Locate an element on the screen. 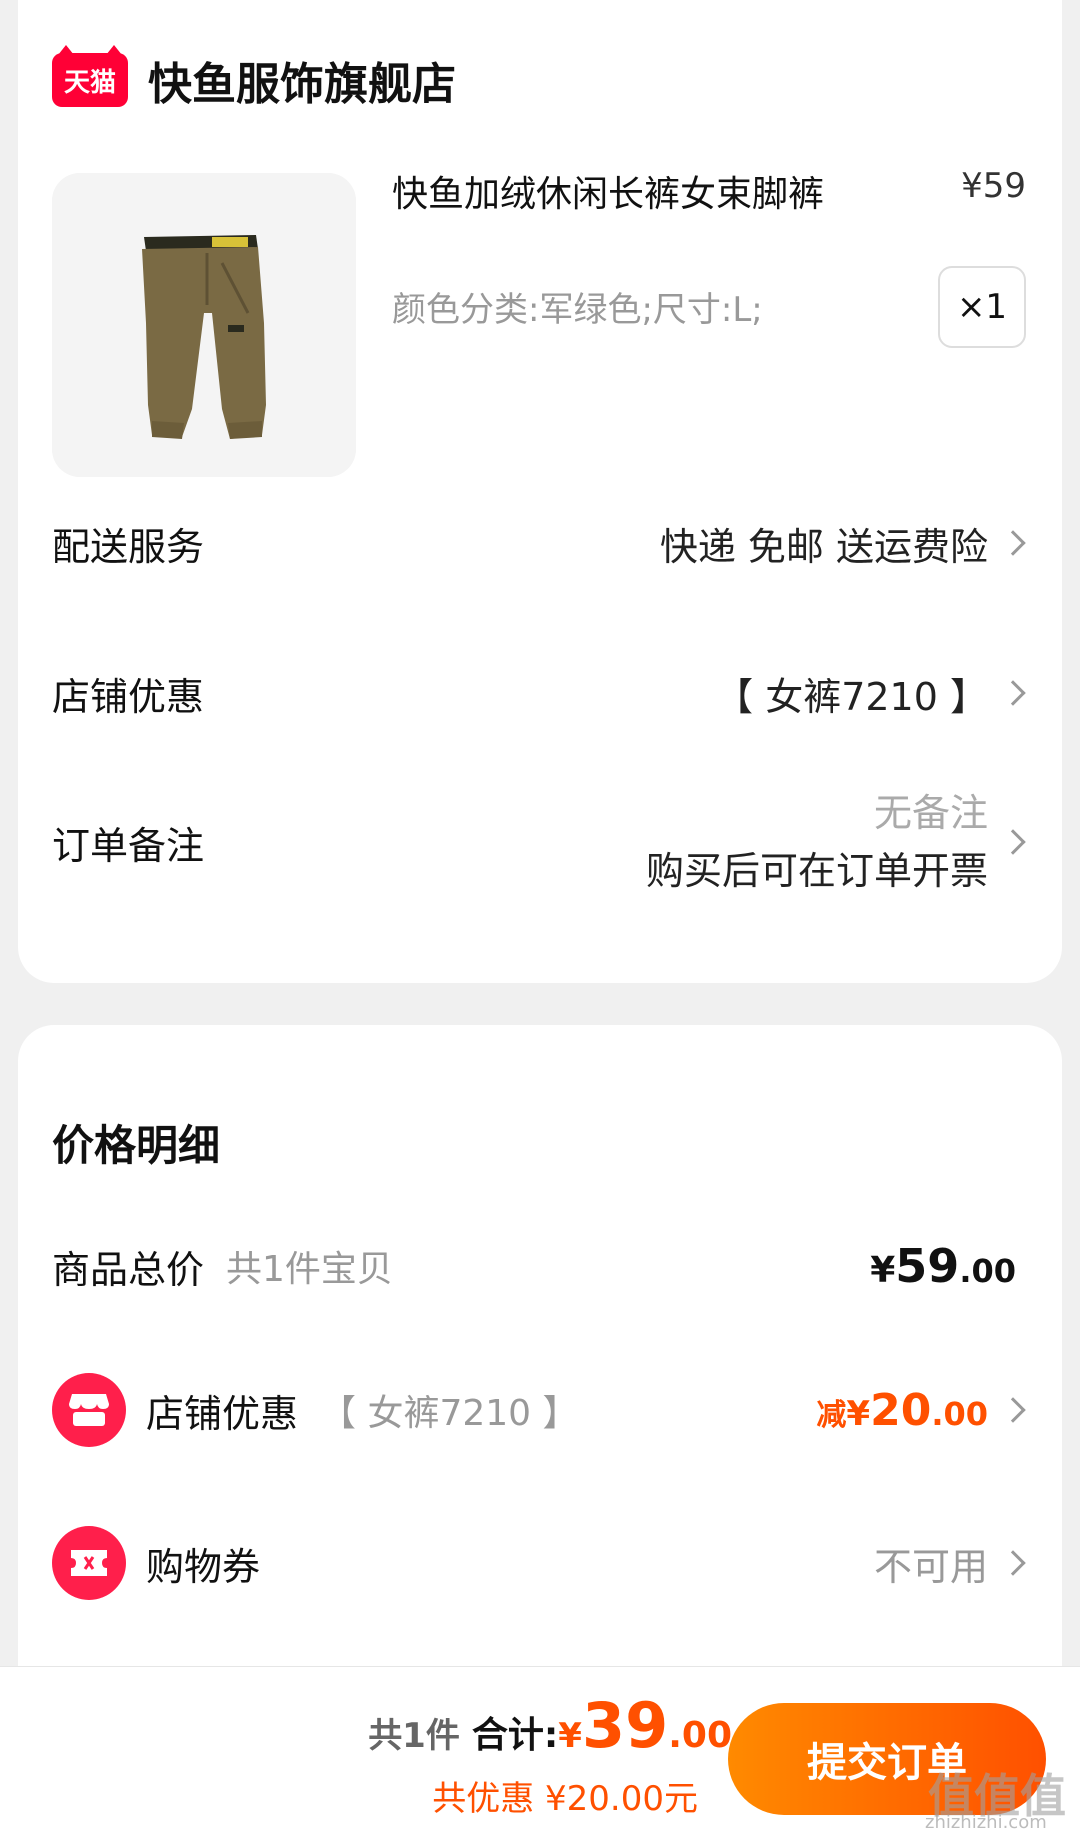 This screenshot has width=1080, height=1838. order-note-value: 无备注 is located at coordinates (930, 813).